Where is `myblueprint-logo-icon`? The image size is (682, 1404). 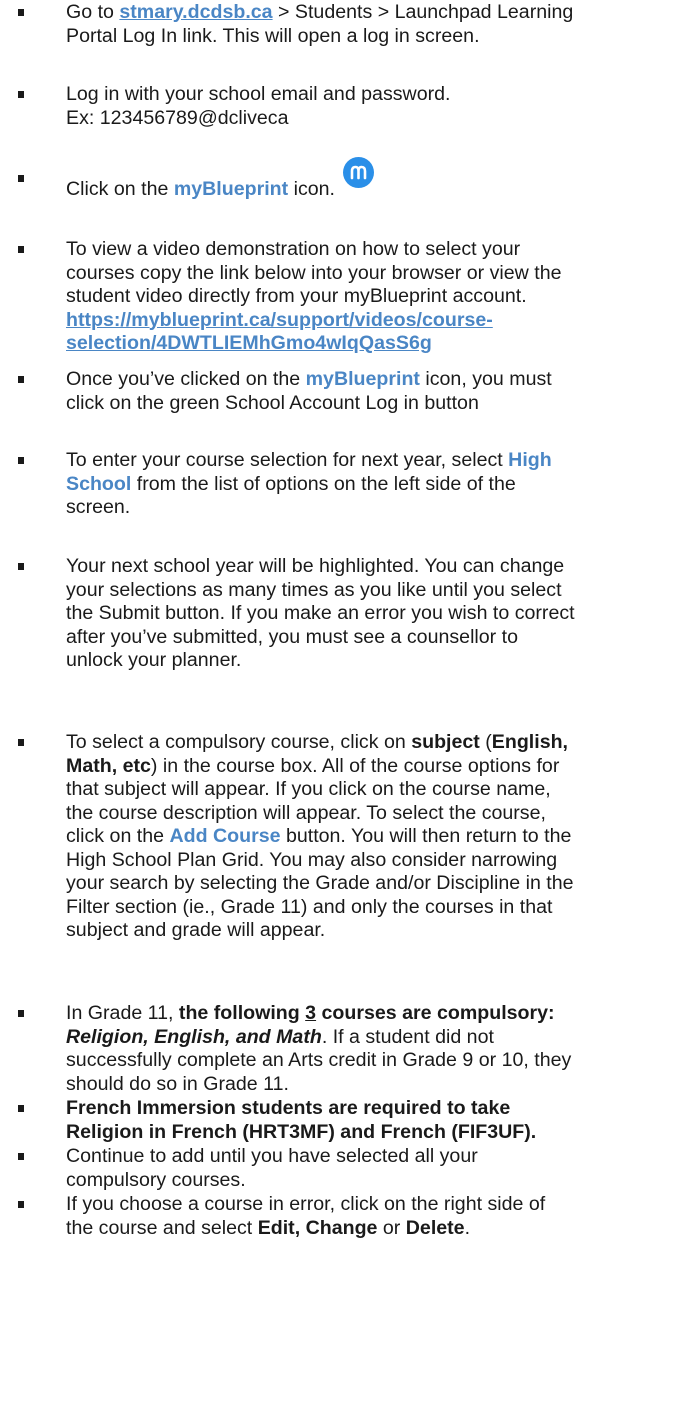
myblueprint-logo-icon is located at coordinates (359, 172).